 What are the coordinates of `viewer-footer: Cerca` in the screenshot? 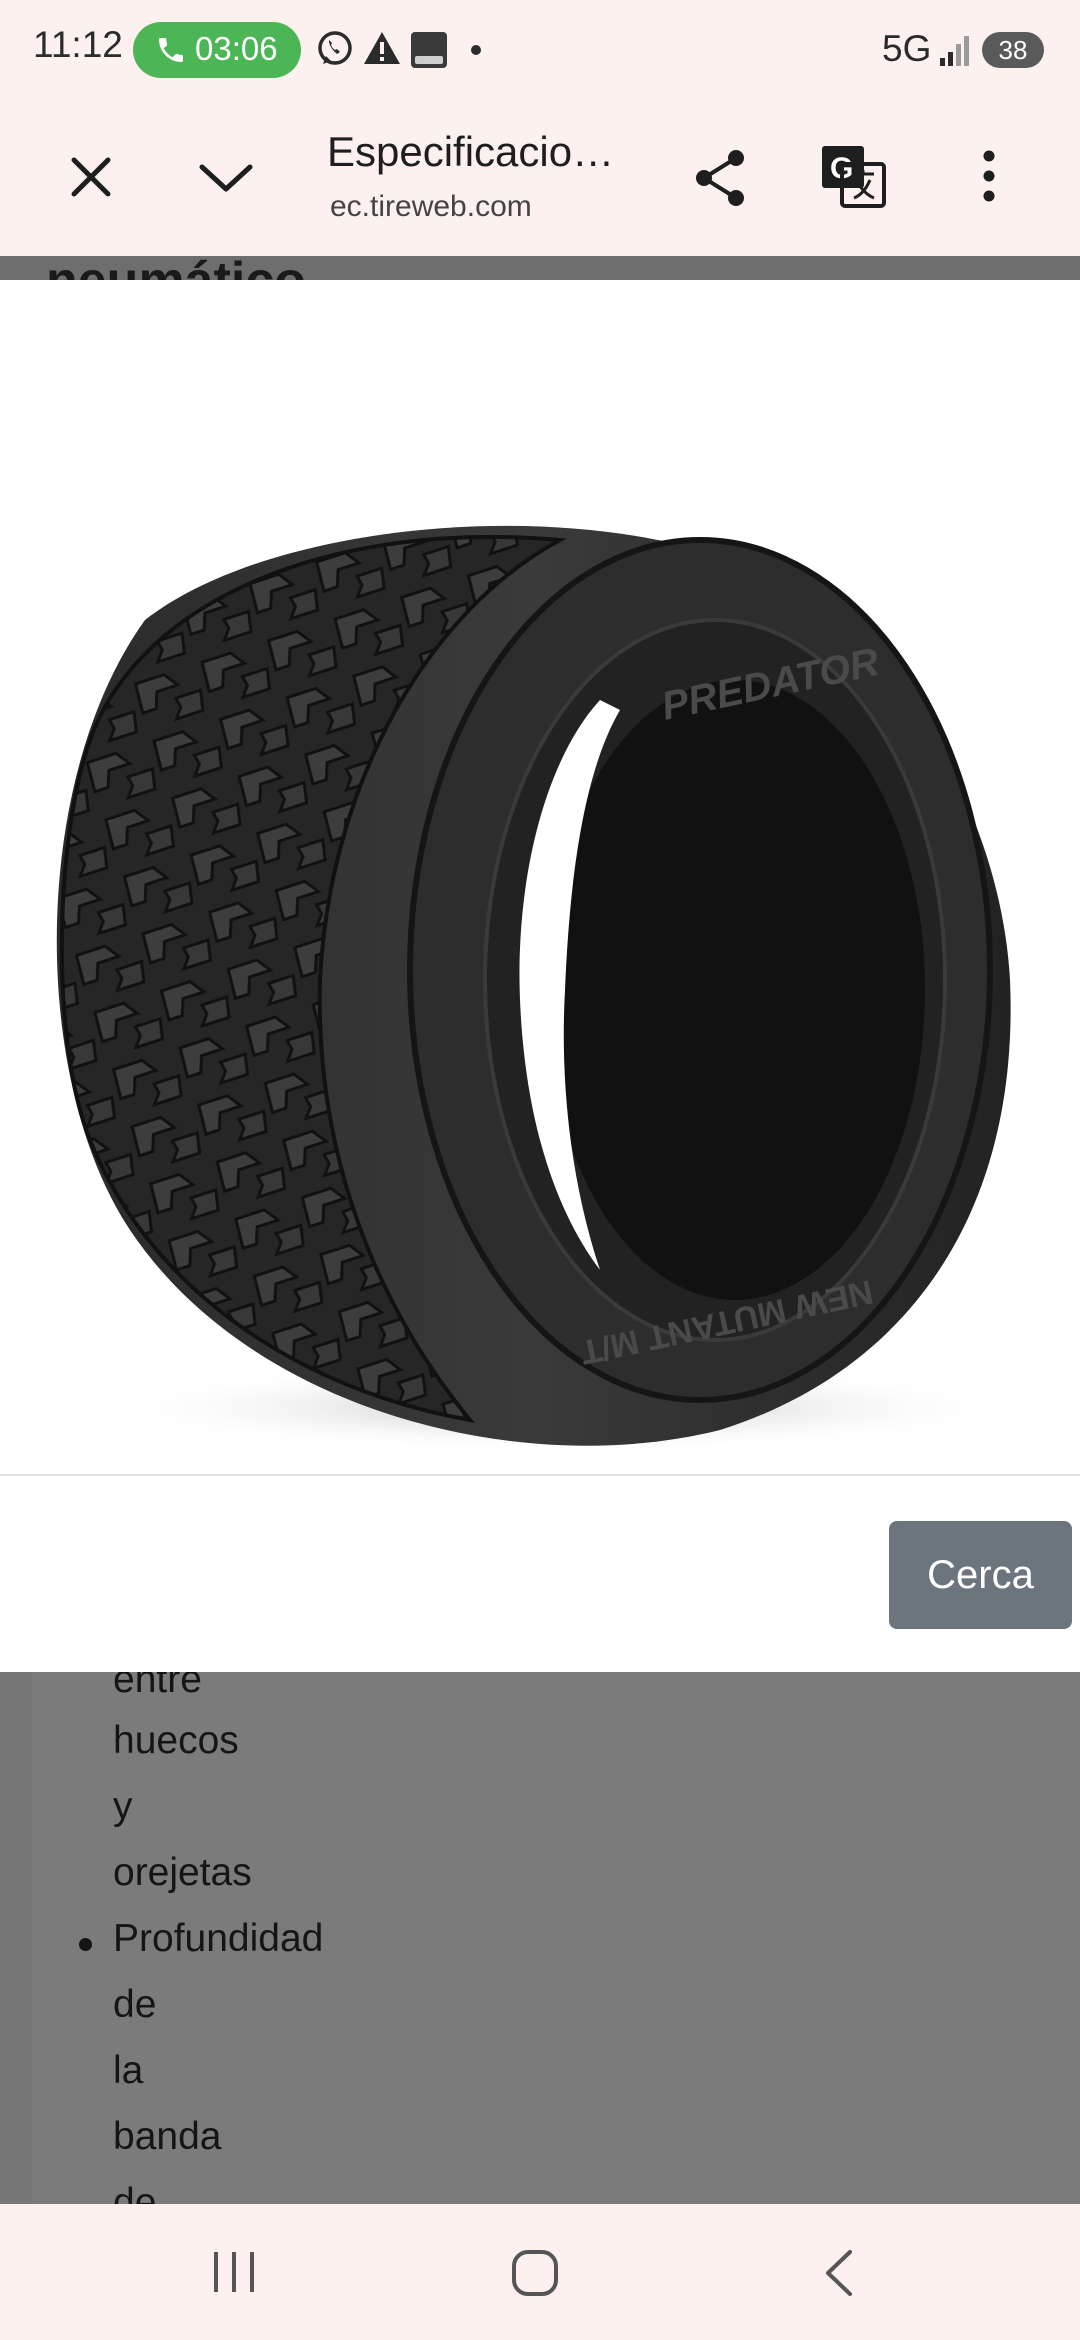 It's located at (540, 1574).